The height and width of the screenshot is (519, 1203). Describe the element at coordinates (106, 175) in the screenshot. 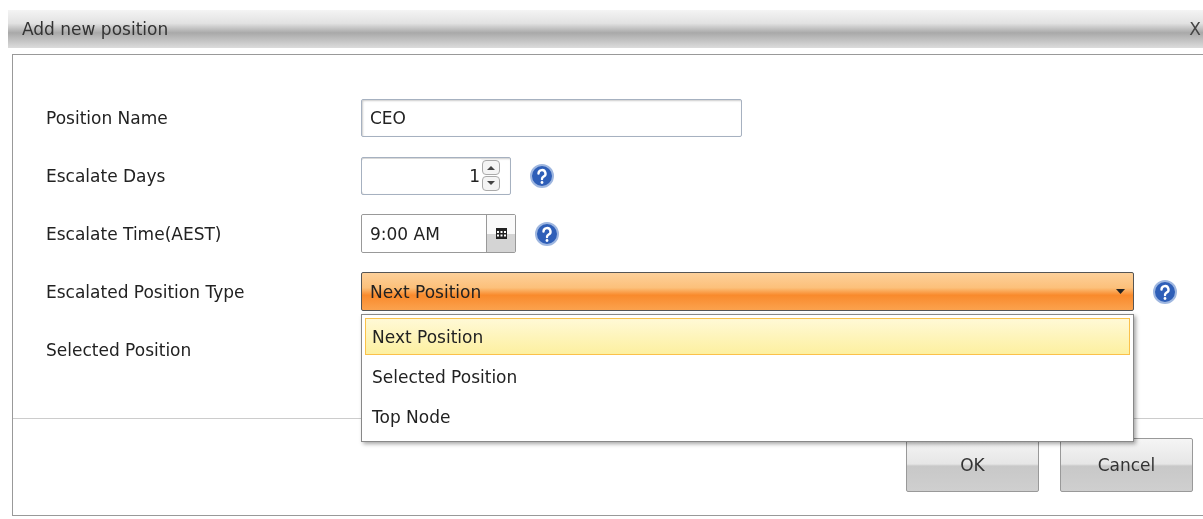

I see `field-label: Escalate Days` at that location.